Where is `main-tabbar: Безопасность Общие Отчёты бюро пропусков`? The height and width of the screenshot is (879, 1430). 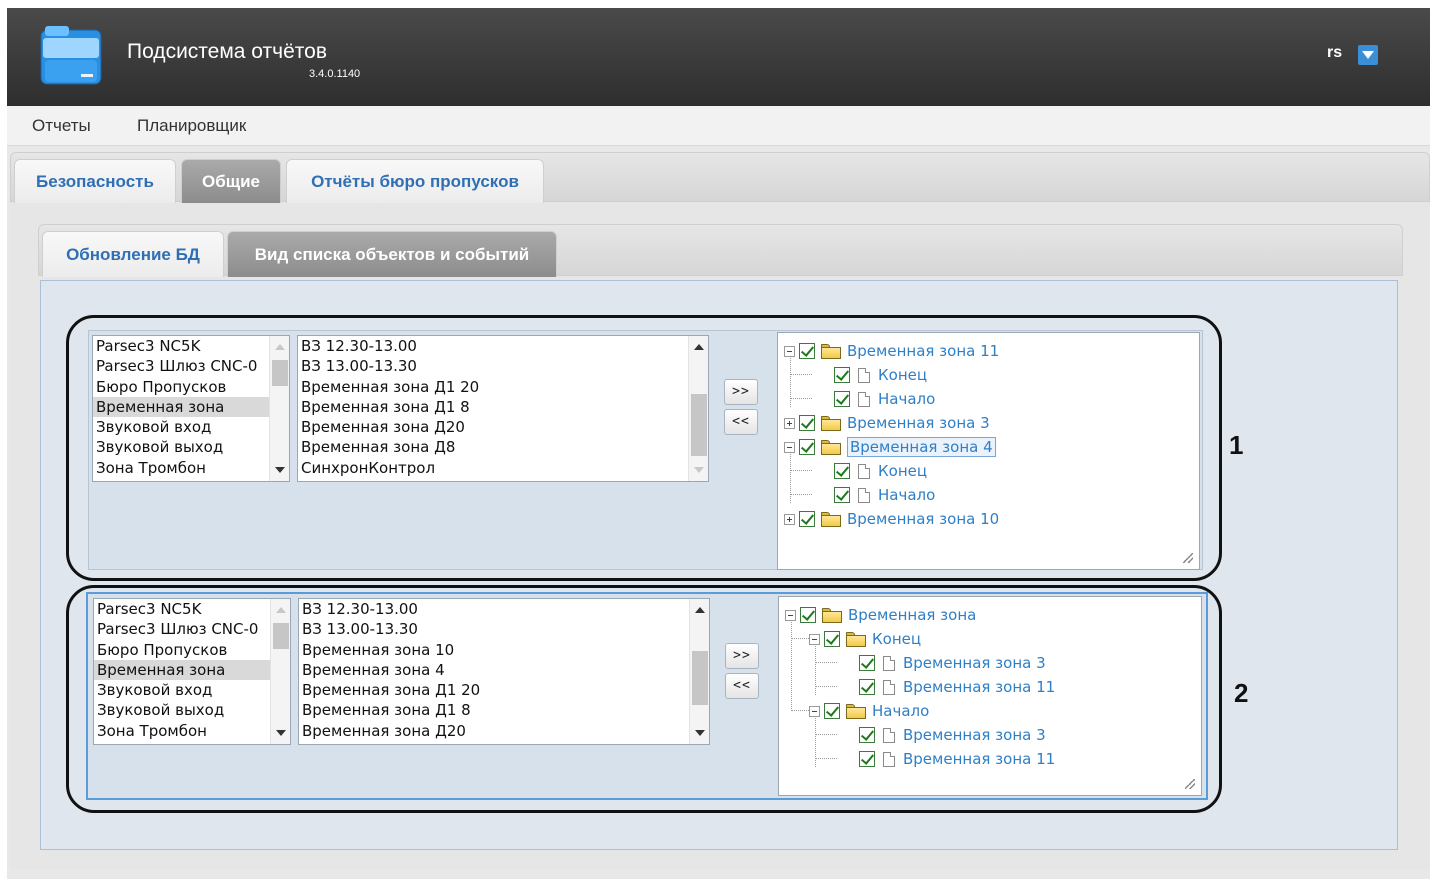 main-tabbar: Безопасность Общие Отчёты бюро пропусков is located at coordinates (720, 177).